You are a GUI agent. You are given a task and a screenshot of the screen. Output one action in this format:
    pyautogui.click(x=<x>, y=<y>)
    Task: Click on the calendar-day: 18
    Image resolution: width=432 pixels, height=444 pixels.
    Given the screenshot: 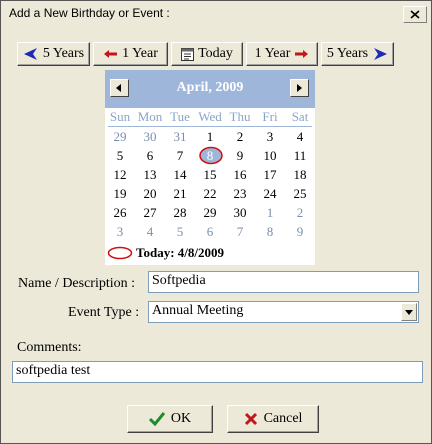 What is the action you would take?
    pyautogui.click(x=300, y=175)
    